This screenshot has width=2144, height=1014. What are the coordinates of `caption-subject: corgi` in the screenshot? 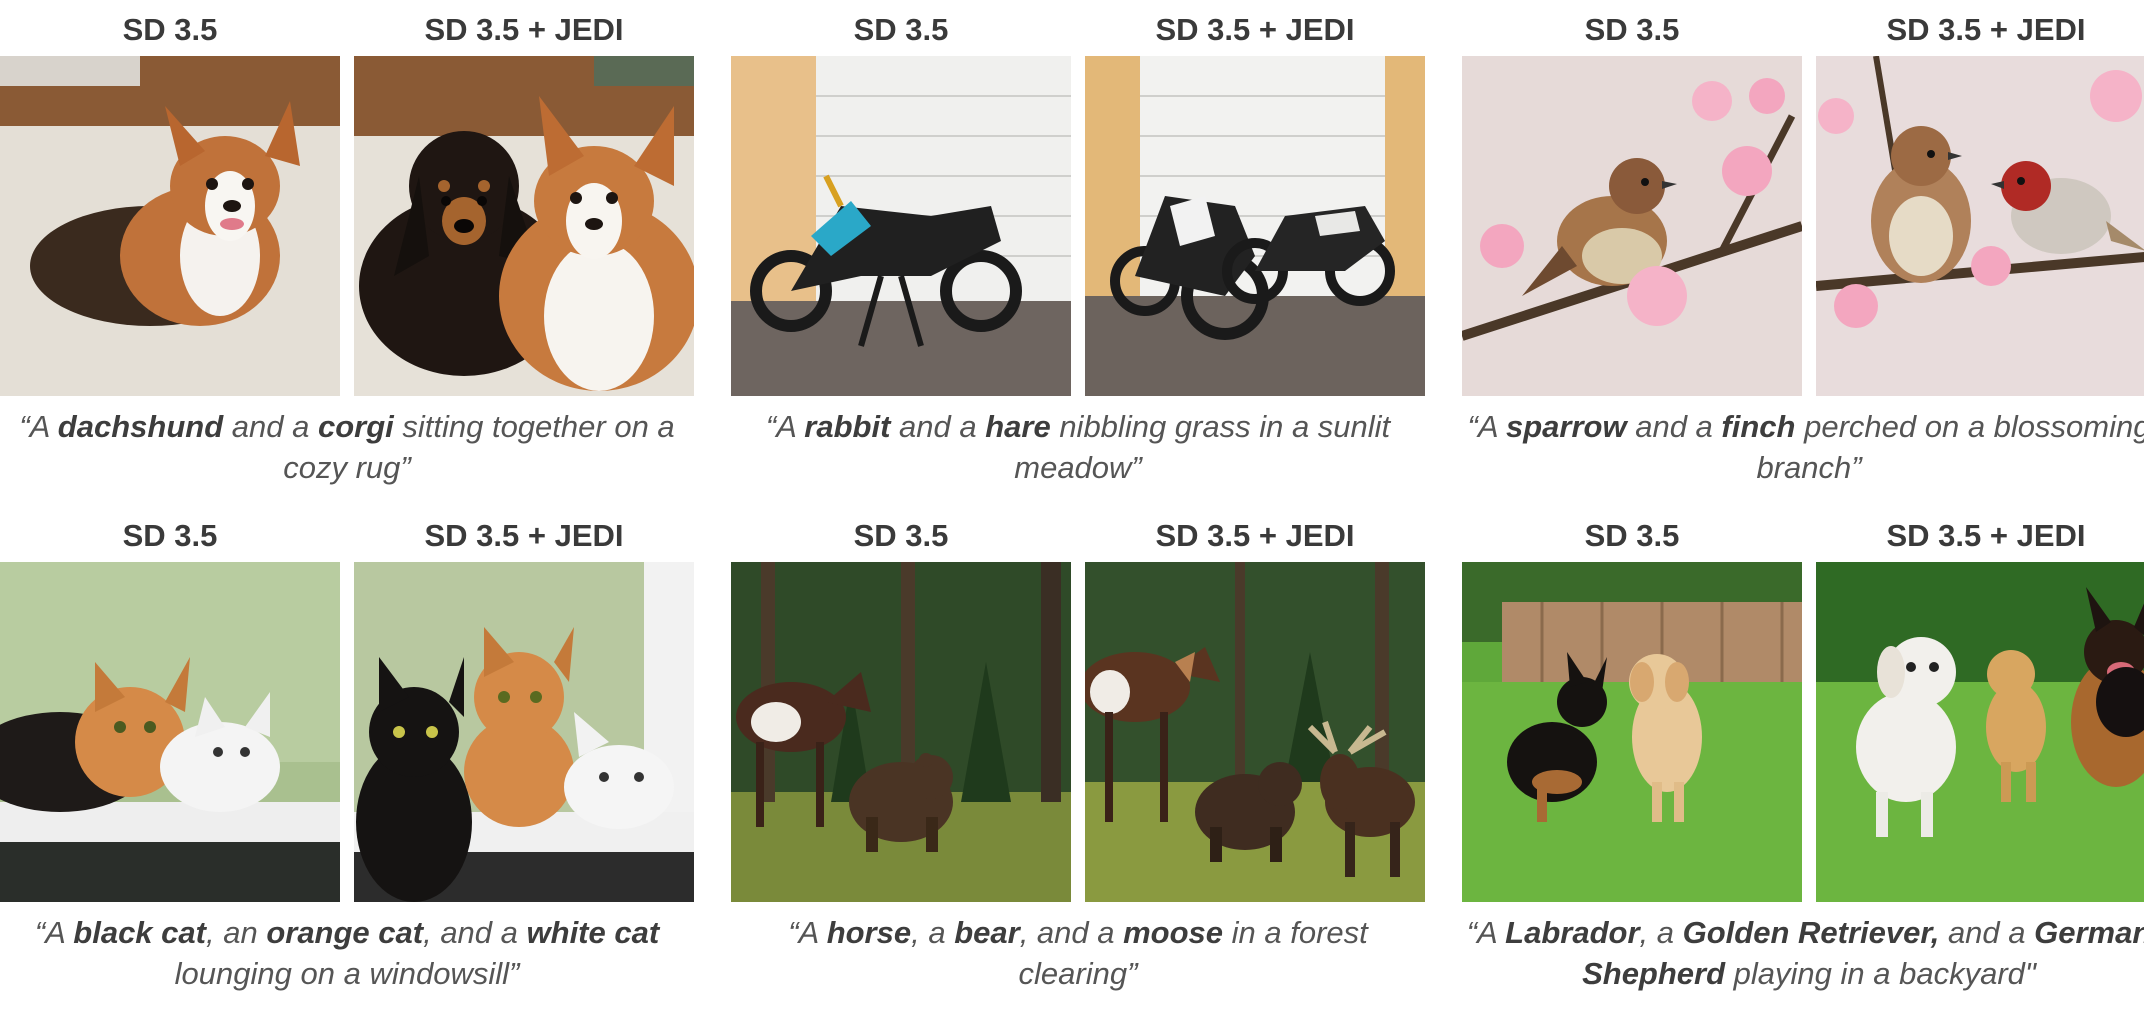 It's located at (355, 426).